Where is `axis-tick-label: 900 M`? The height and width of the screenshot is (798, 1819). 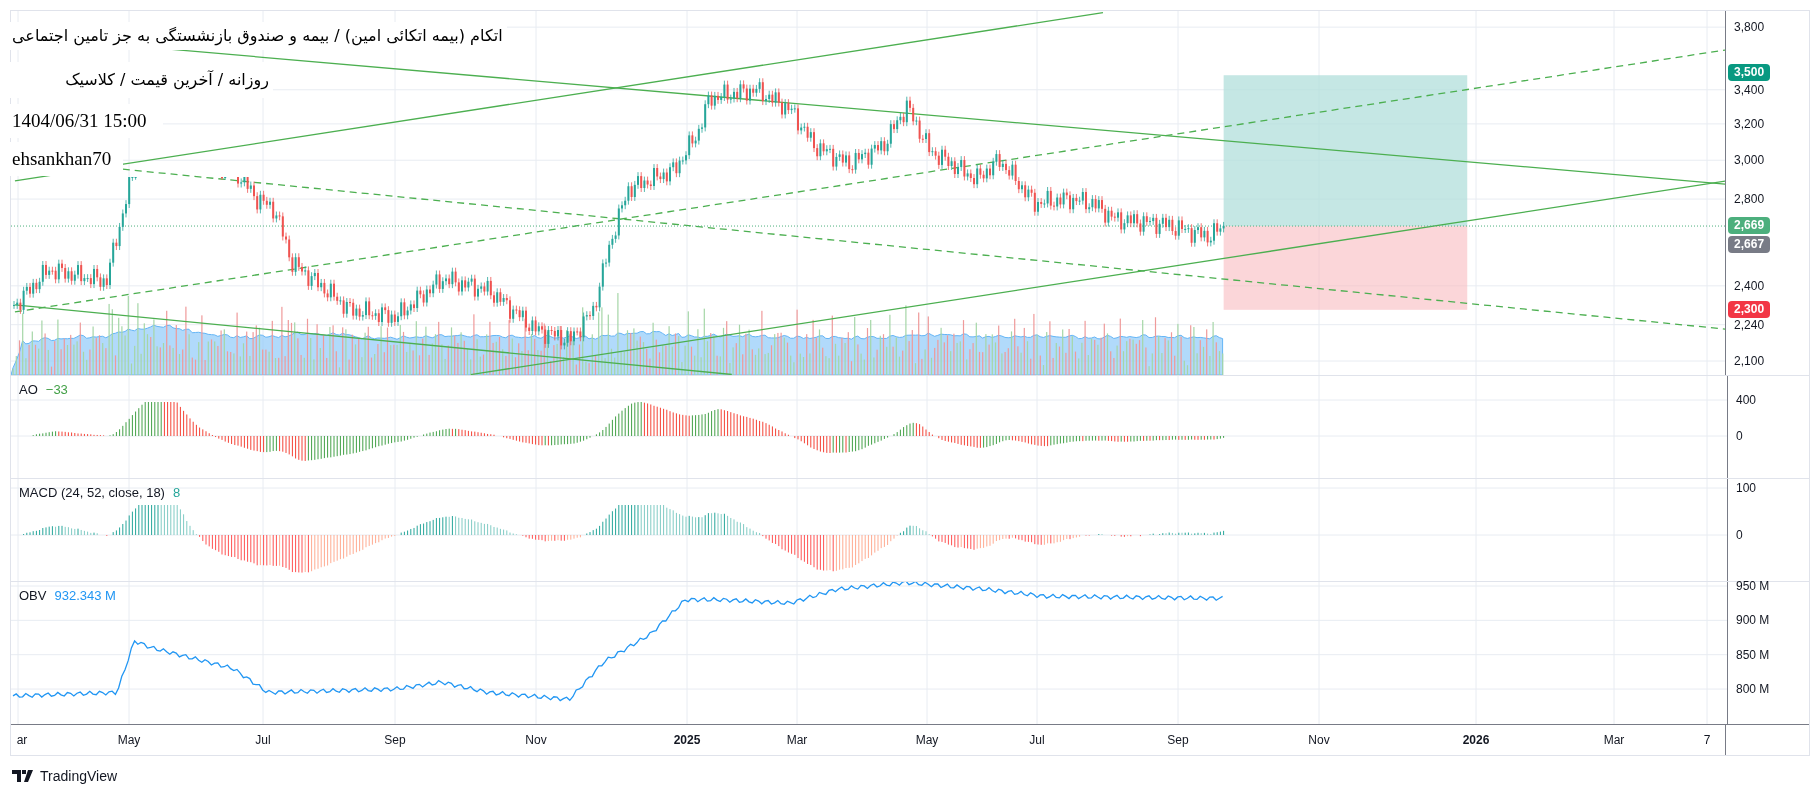 axis-tick-label: 900 M is located at coordinates (1753, 620).